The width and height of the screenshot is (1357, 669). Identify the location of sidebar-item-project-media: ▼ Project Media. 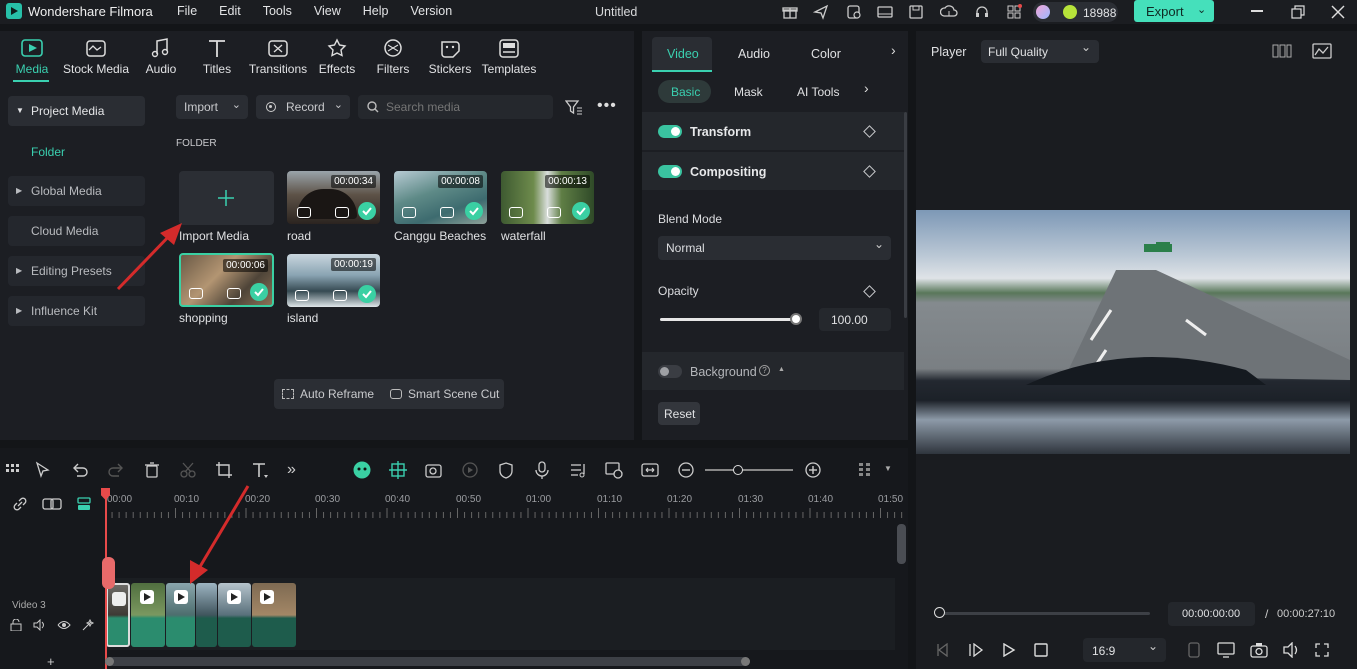
(76, 111).